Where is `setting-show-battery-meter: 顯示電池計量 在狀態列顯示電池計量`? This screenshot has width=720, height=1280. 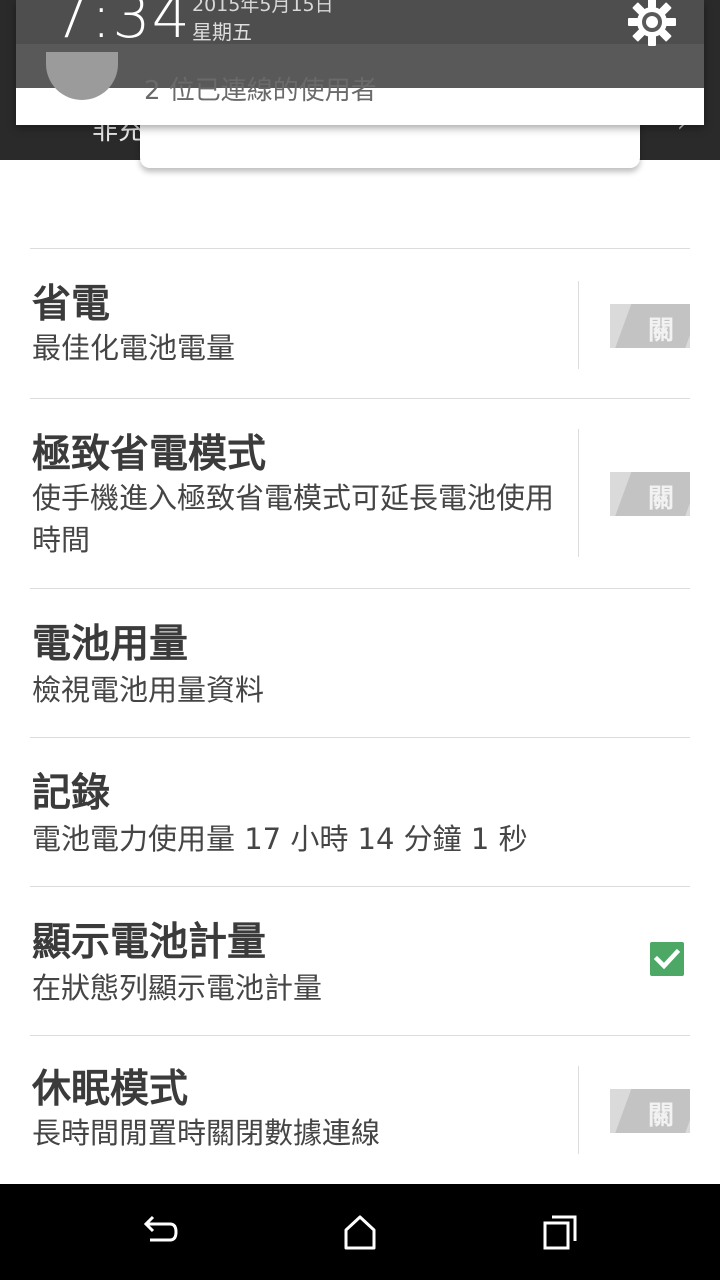
setting-show-battery-meter: 顯示電池計量 在狀態列顯示電池計量 is located at coordinates (360, 960).